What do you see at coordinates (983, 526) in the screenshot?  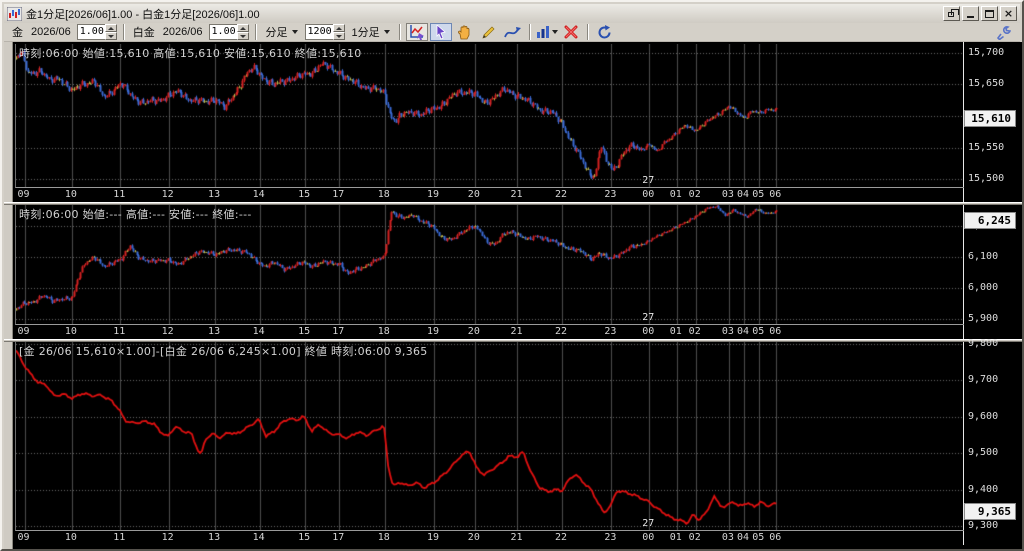 I see `axis-label: 9,300` at bounding box center [983, 526].